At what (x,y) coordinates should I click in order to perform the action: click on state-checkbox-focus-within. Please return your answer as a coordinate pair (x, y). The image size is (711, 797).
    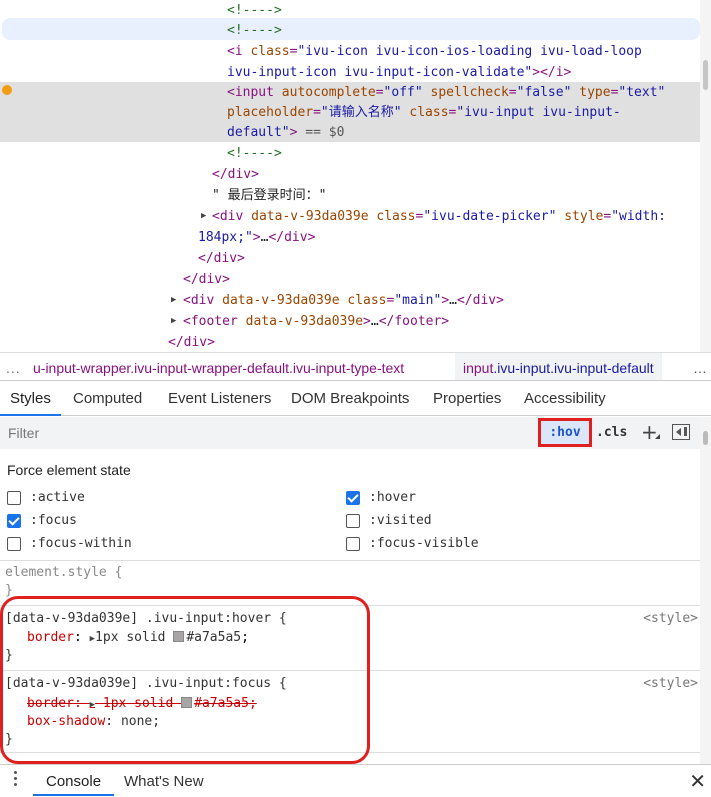
    Looking at the image, I should click on (14, 544).